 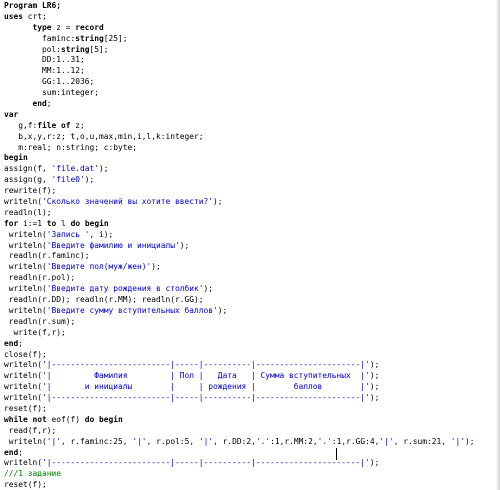 What do you see at coordinates (125, 289) in the screenshot?
I see `code-string: 'Введите дату рождения в столбик'` at bounding box center [125, 289].